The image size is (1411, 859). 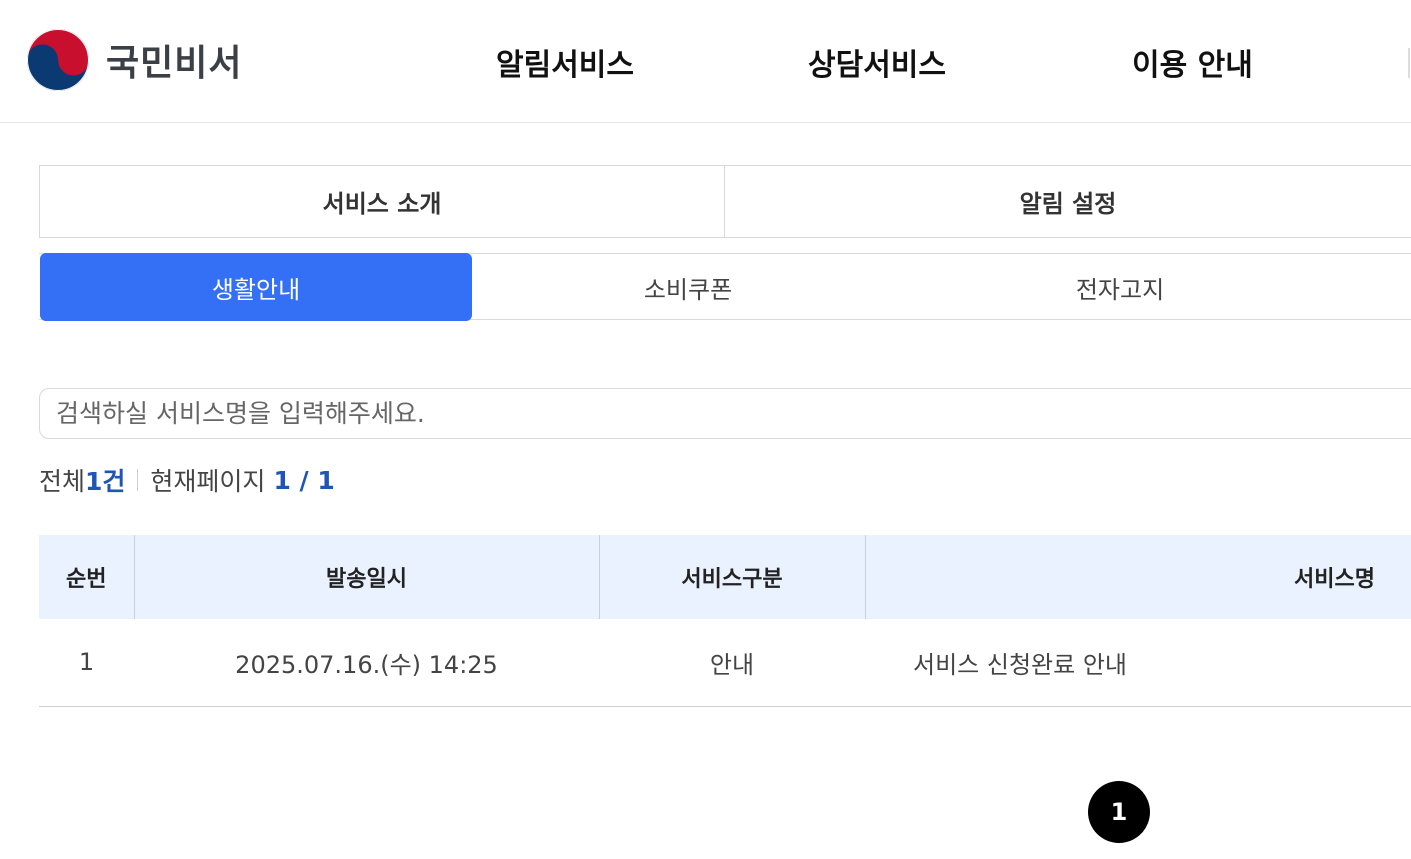 I want to click on main-tabs: 서비스 소개 알림 설정, so click(x=725, y=201).